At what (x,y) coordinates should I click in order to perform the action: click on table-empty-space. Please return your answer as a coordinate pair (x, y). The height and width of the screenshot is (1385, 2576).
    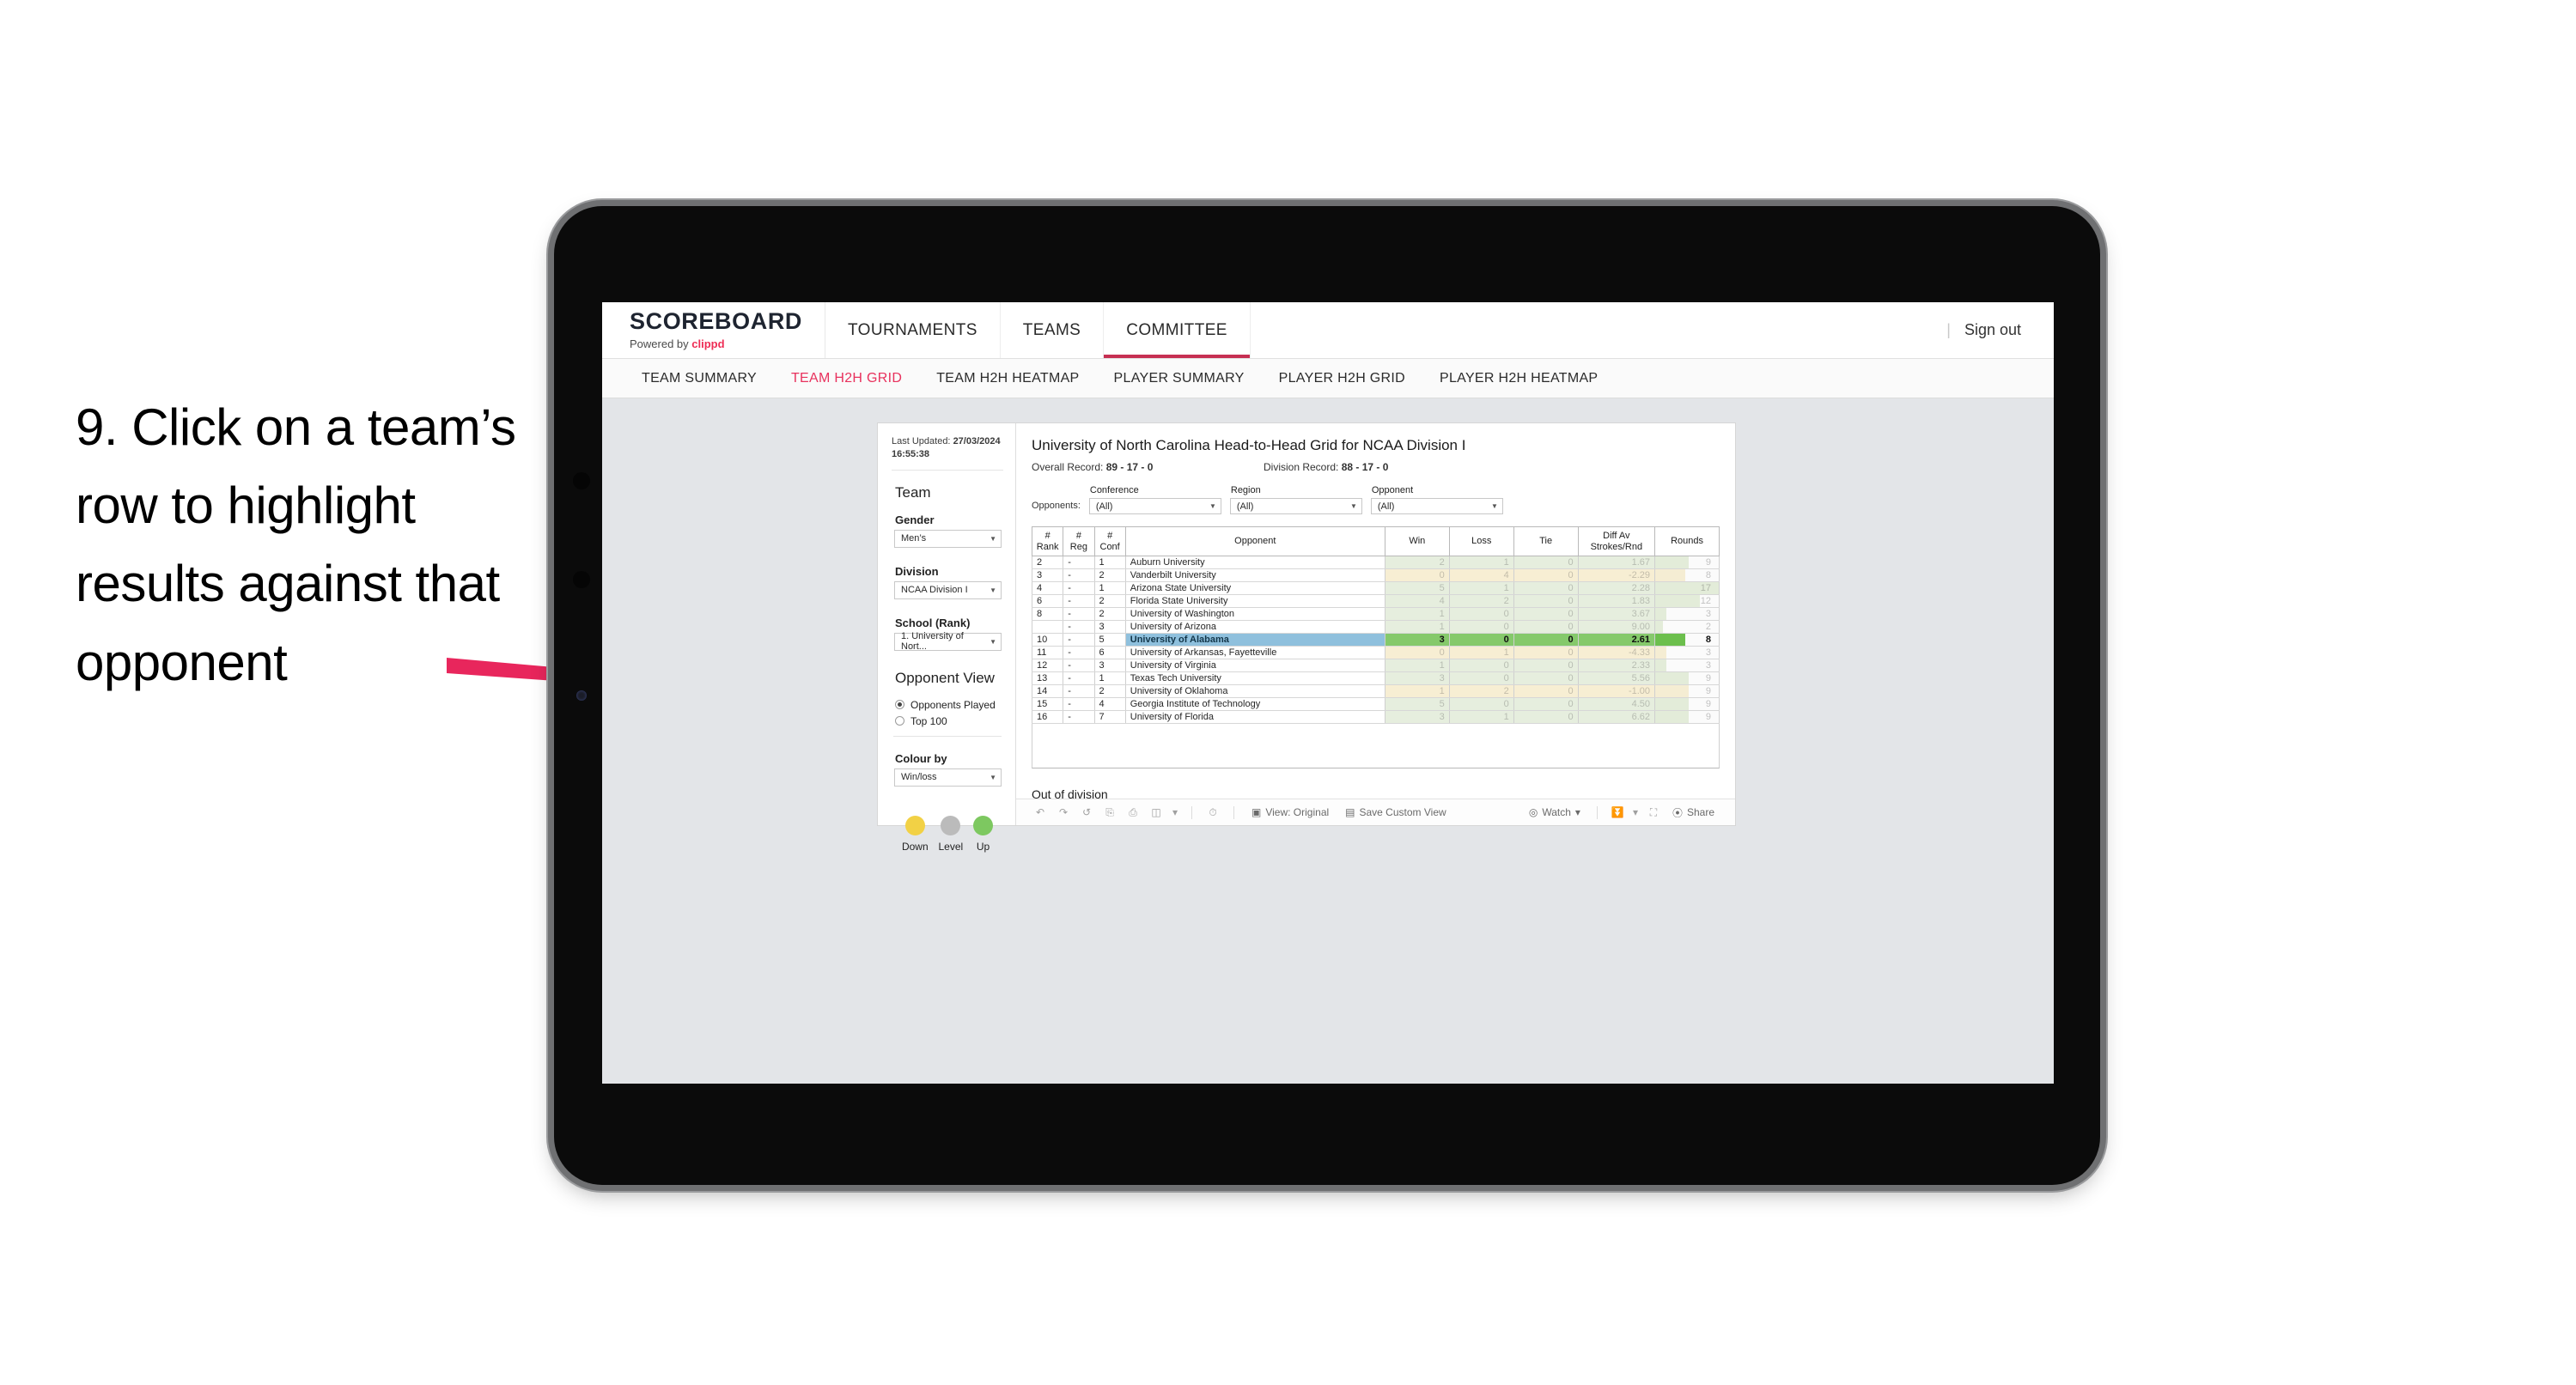
    Looking at the image, I should click on (1376, 746).